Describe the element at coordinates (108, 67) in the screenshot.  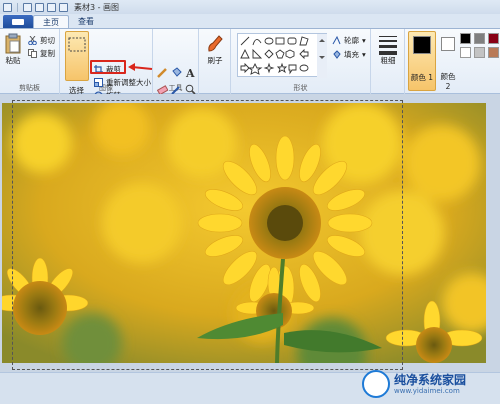
I see `crop-highlight-box` at that location.